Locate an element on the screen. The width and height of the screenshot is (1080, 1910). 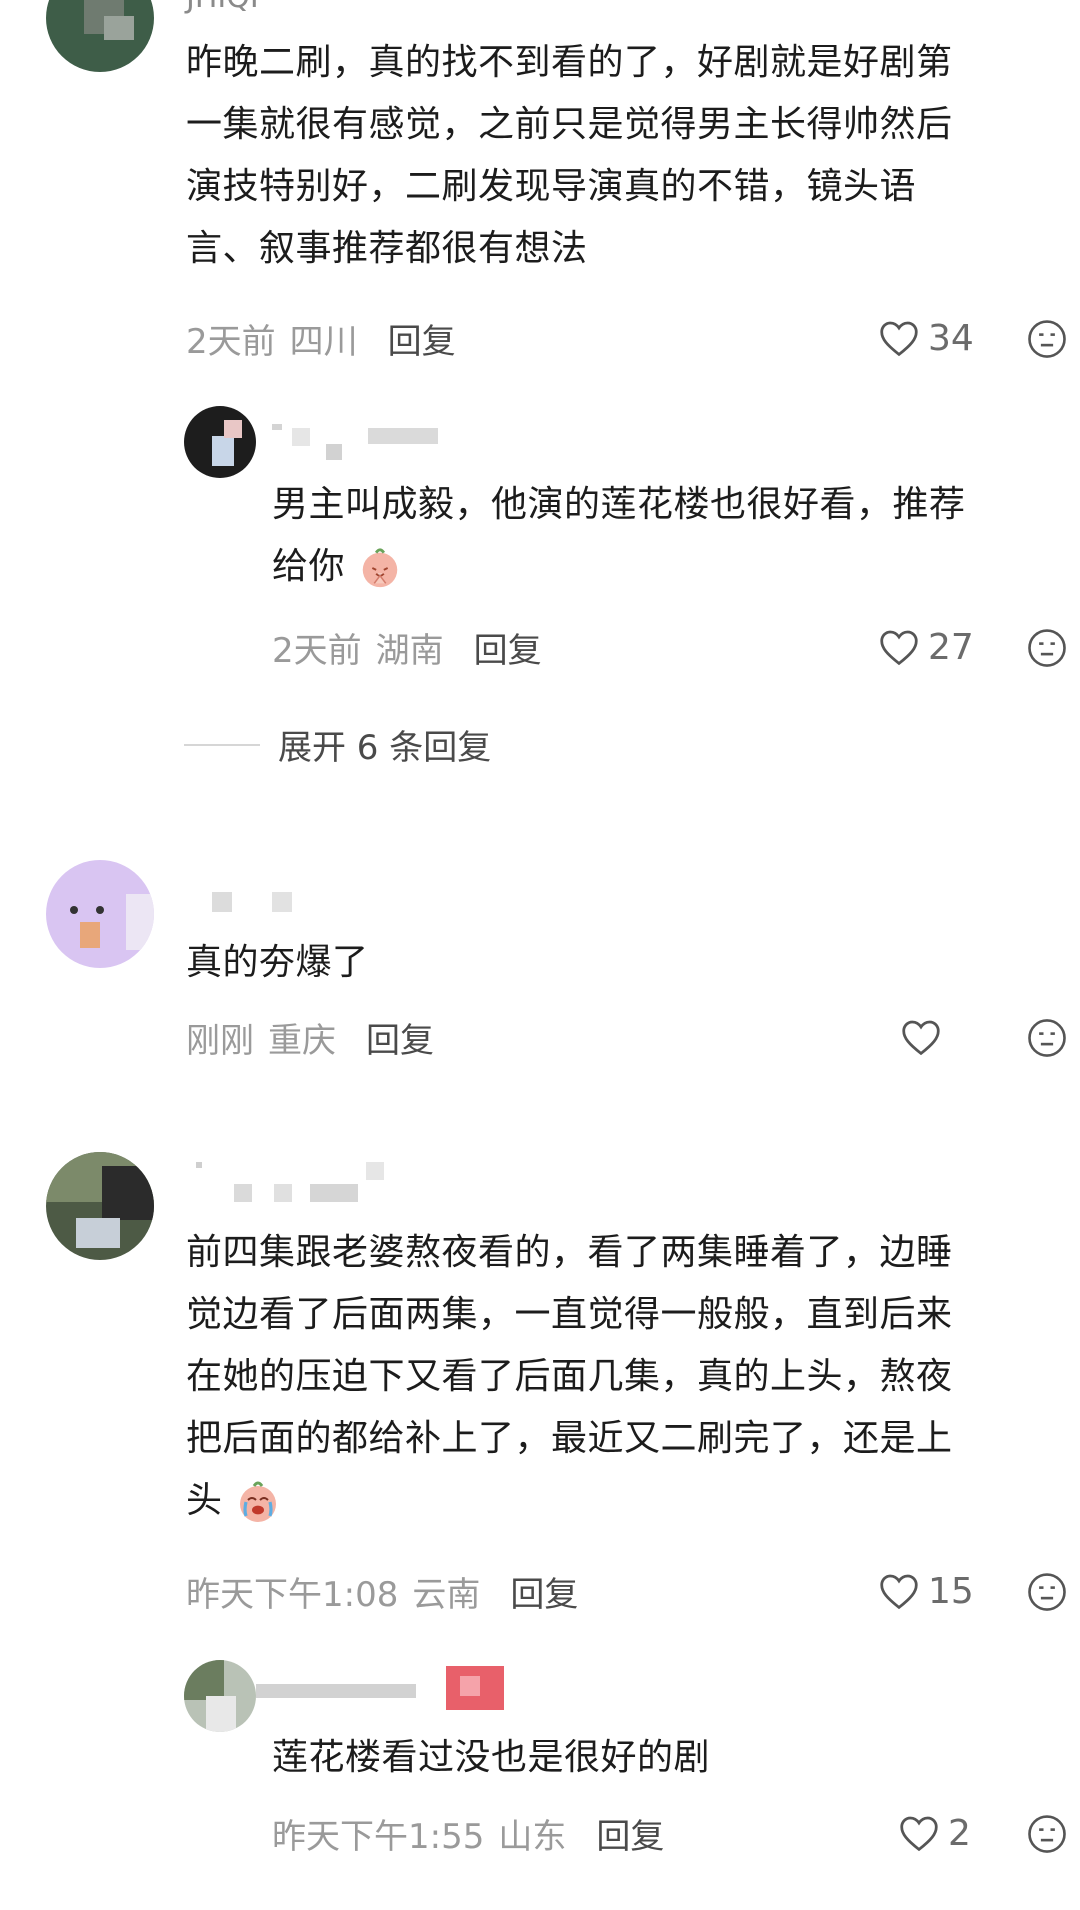
divider is located at coordinates (222, 744).